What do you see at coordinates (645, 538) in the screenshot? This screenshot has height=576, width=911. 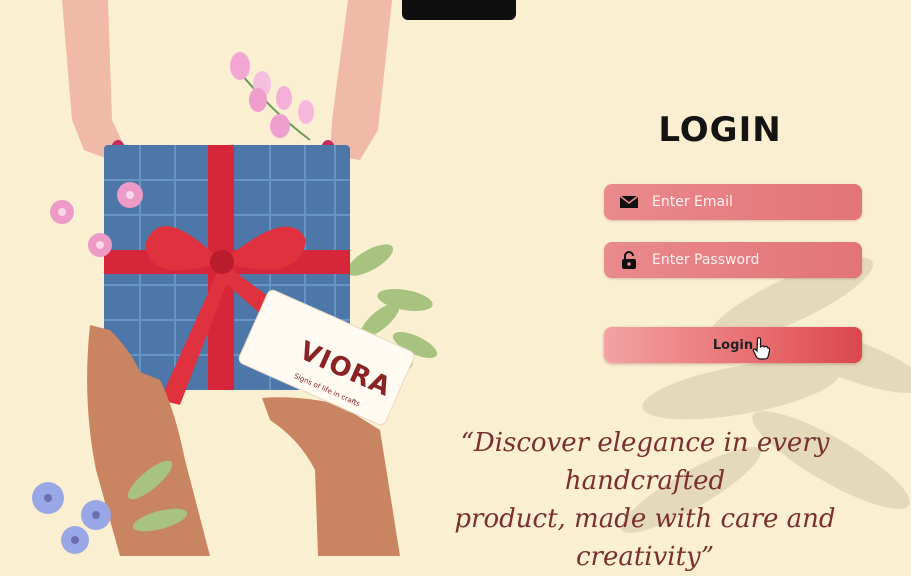 I see `quote-line-2: product, made with care and creativity”` at bounding box center [645, 538].